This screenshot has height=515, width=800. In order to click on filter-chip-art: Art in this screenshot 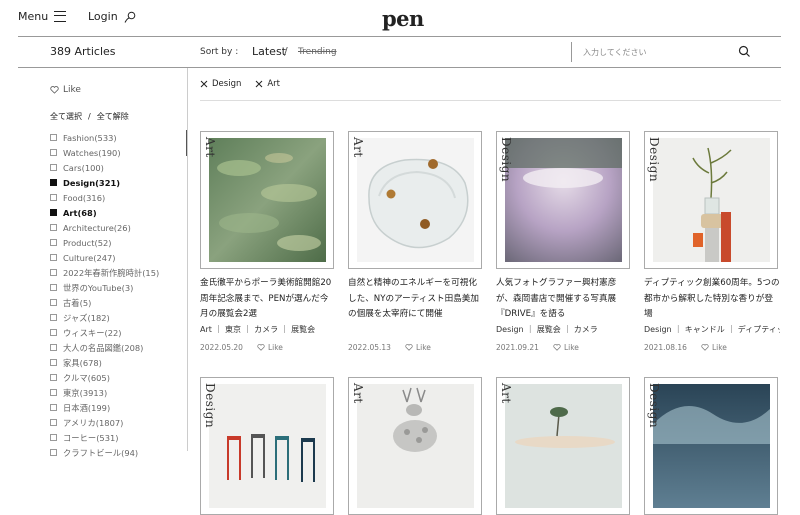, I will do `click(267, 84)`.